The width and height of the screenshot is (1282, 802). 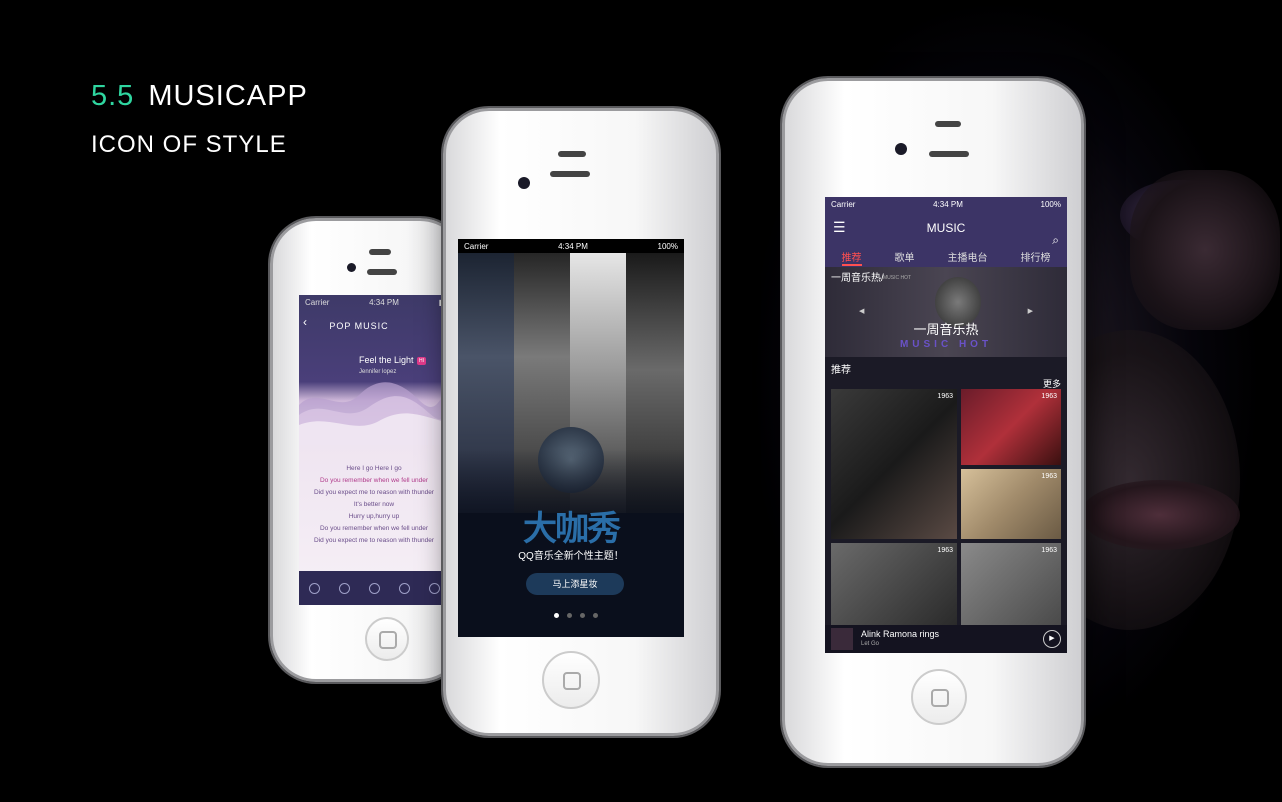 What do you see at coordinates (374, 468) in the screenshot?
I see `lyric-line: Here I go Here I go` at bounding box center [374, 468].